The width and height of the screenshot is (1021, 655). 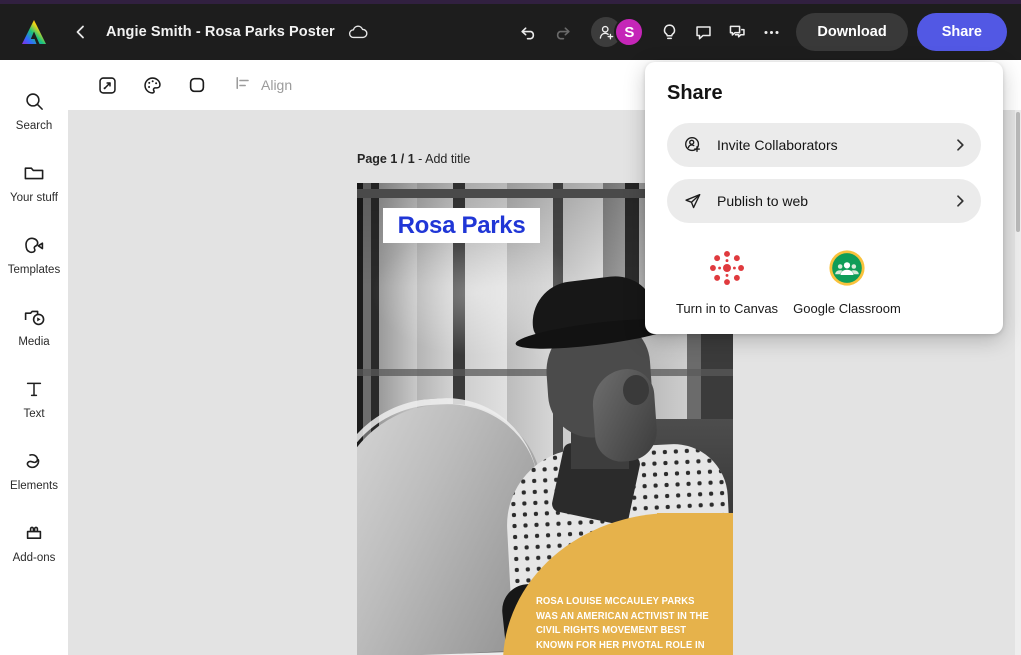 What do you see at coordinates (771, 32) in the screenshot?
I see `more-options-icon` at bounding box center [771, 32].